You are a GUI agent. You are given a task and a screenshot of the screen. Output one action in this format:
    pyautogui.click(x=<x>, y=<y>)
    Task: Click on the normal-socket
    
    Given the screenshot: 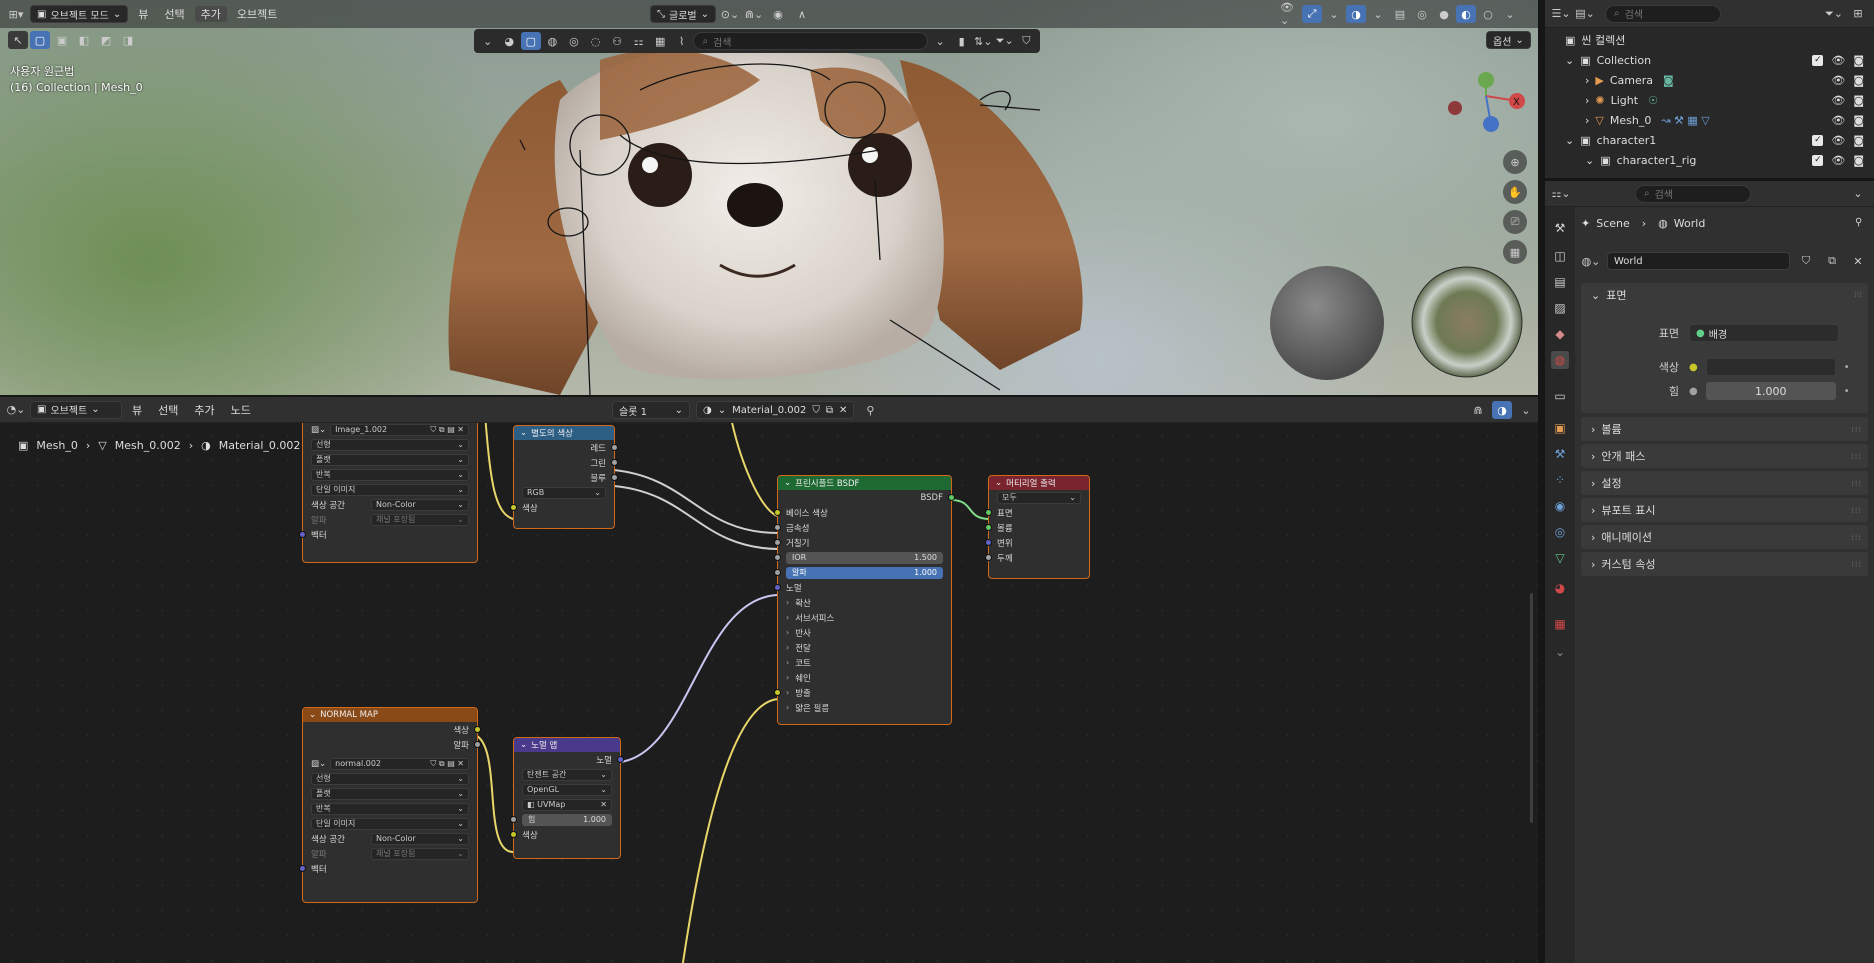 What is the action you would take?
    pyautogui.click(x=620, y=759)
    